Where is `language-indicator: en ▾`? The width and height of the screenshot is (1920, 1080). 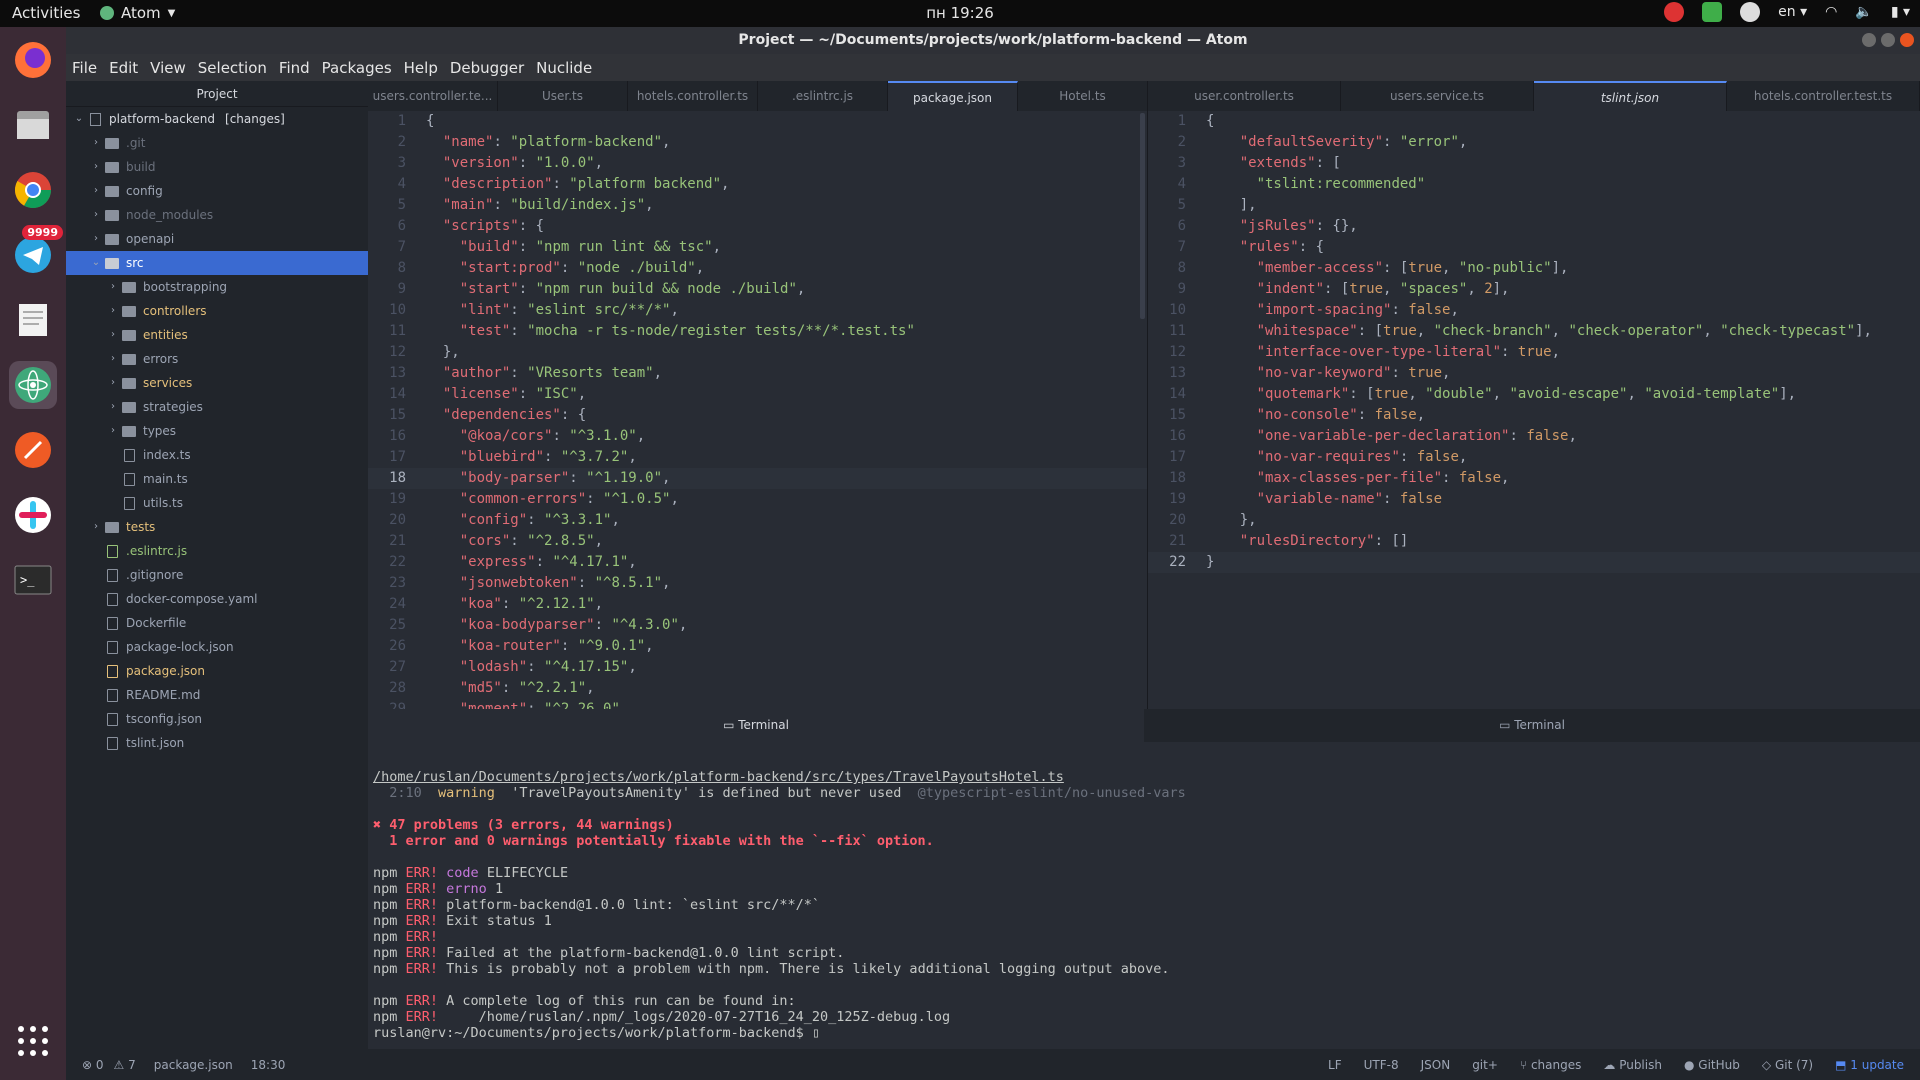 language-indicator: en ▾ is located at coordinates (1792, 12).